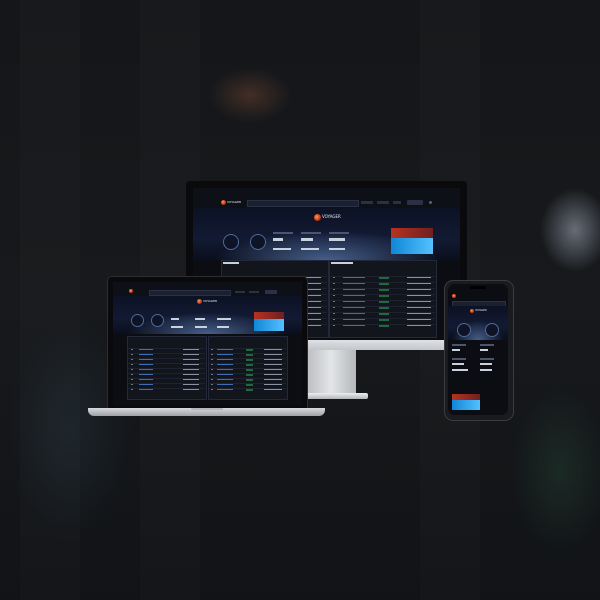  What do you see at coordinates (430, 202) in the screenshot?
I see `gear-icon` at bounding box center [430, 202].